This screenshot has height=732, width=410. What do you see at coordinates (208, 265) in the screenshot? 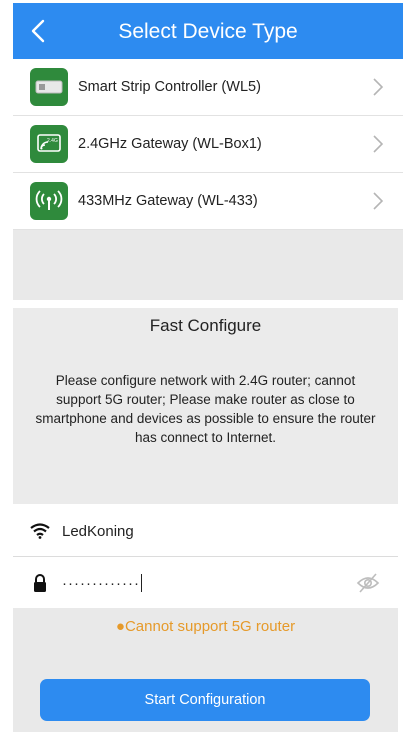
I see `spacer-band` at bounding box center [208, 265].